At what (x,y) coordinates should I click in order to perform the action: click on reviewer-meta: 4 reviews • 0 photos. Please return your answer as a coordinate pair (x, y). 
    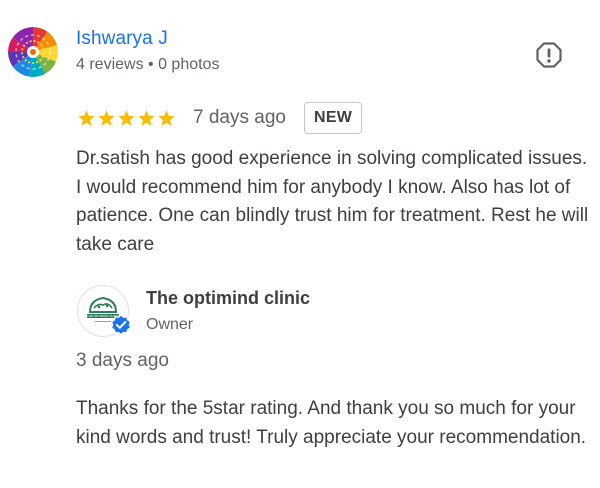
    Looking at the image, I should click on (148, 64).